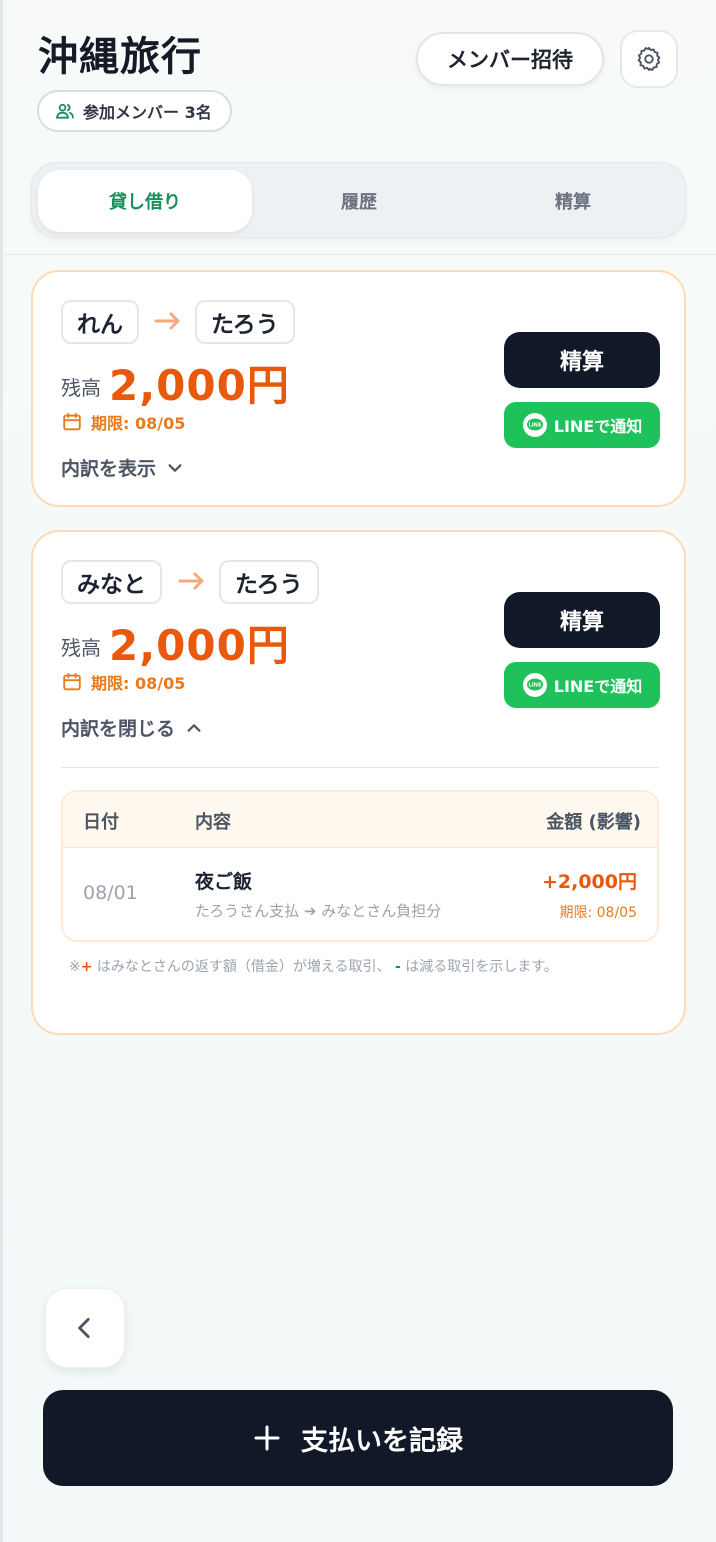 The image size is (716, 1542). What do you see at coordinates (598, 913) in the screenshot?
I see `row-deadline: 期限: 08/05` at bounding box center [598, 913].